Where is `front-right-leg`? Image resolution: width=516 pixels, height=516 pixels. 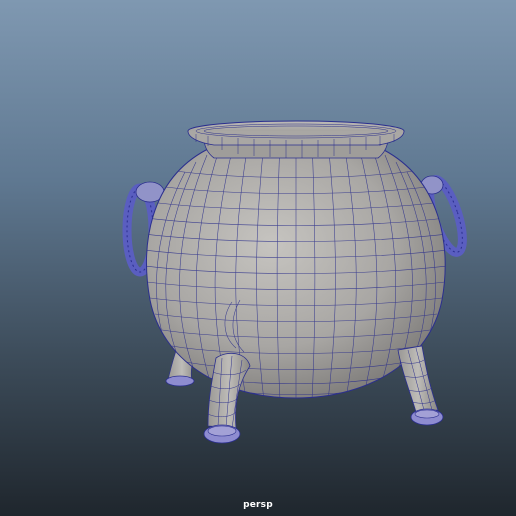 front-right-leg is located at coordinates (420, 385).